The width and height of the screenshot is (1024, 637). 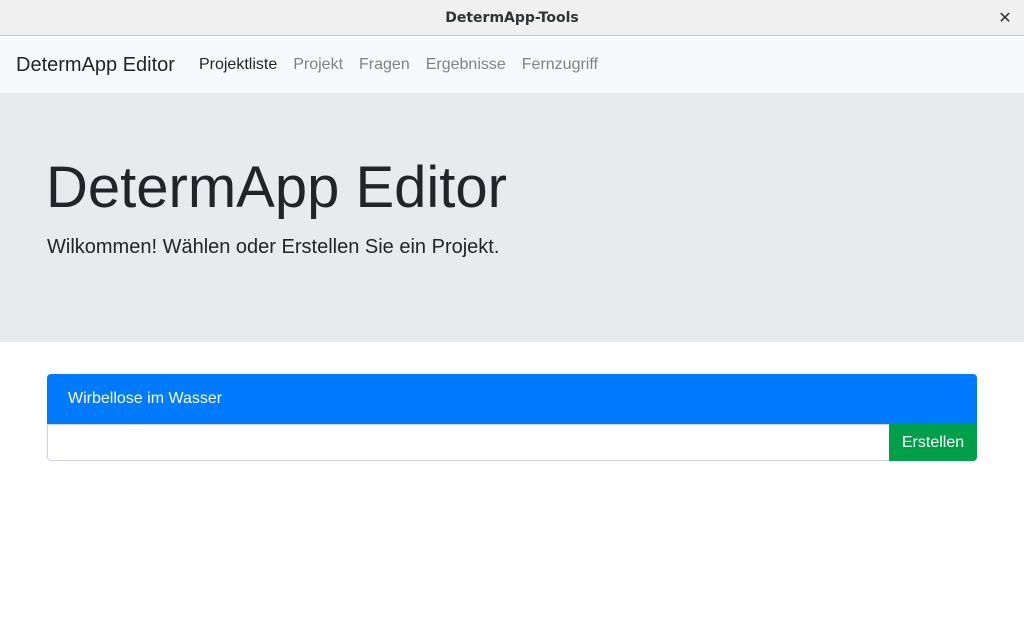 I want to click on nav-link-fragen: Fragen, so click(x=384, y=65).